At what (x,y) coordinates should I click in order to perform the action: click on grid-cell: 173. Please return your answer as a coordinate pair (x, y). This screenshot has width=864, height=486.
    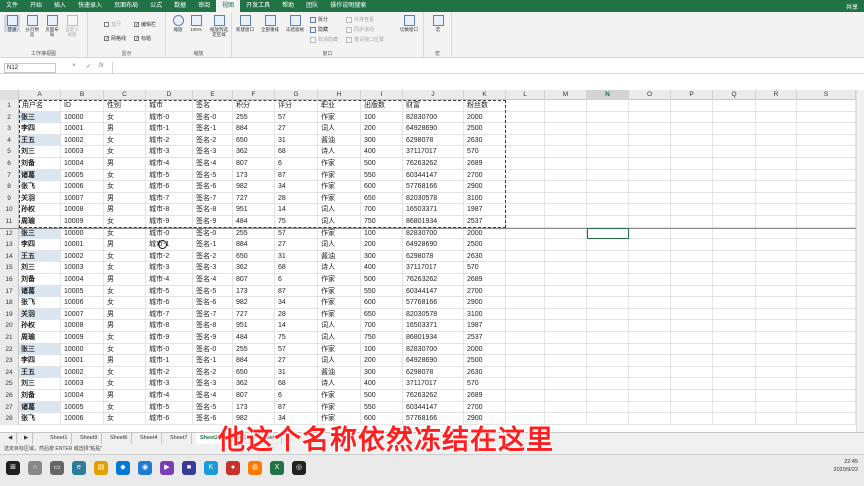
    Looking at the image, I should click on (254, 291).